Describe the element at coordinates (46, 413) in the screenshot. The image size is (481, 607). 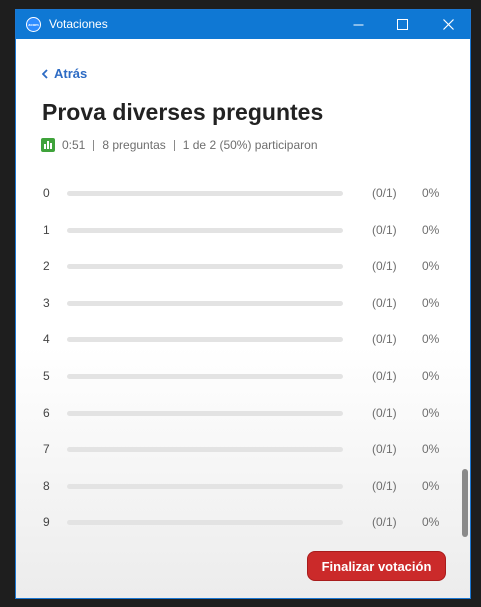
I see `option-label: 6` at that location.